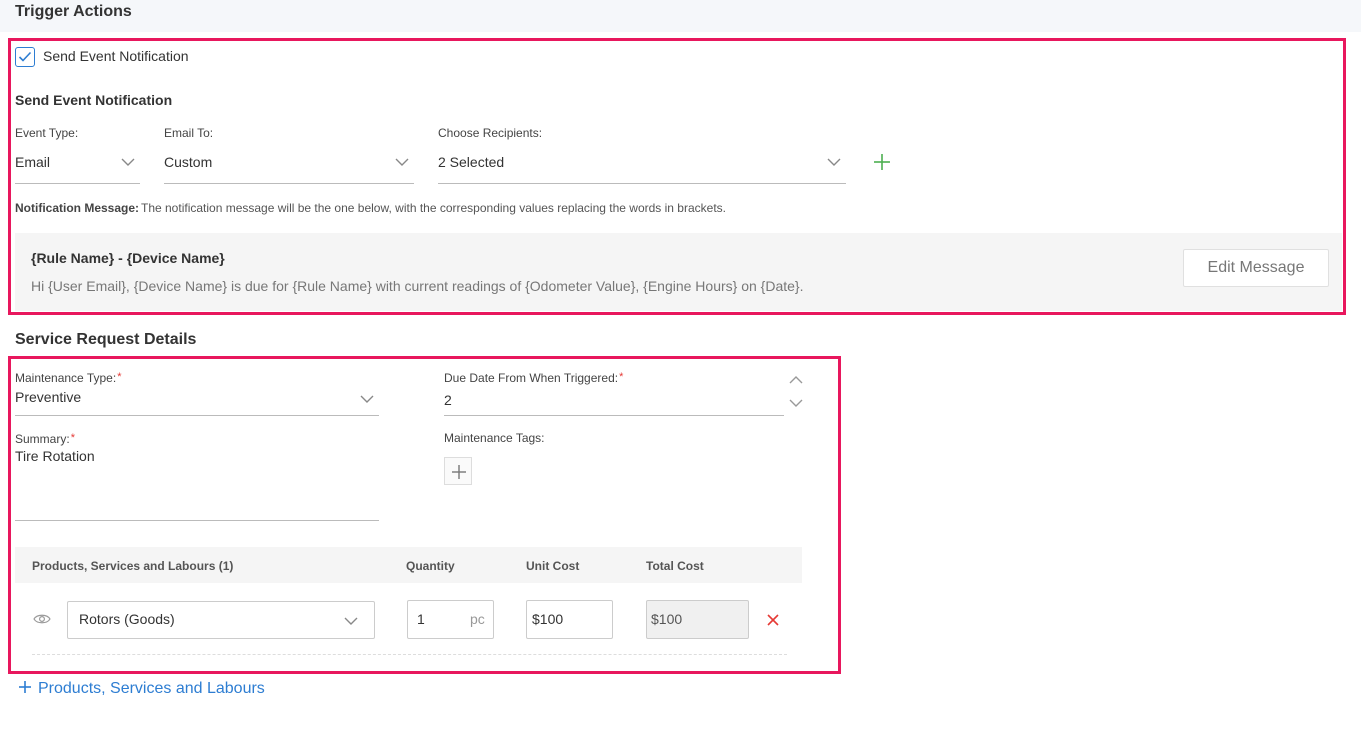  What do you see at coordinates (189, 133) in the screenshot?
I see `email-to-label: Email To:` at bounding box center [189, 133].